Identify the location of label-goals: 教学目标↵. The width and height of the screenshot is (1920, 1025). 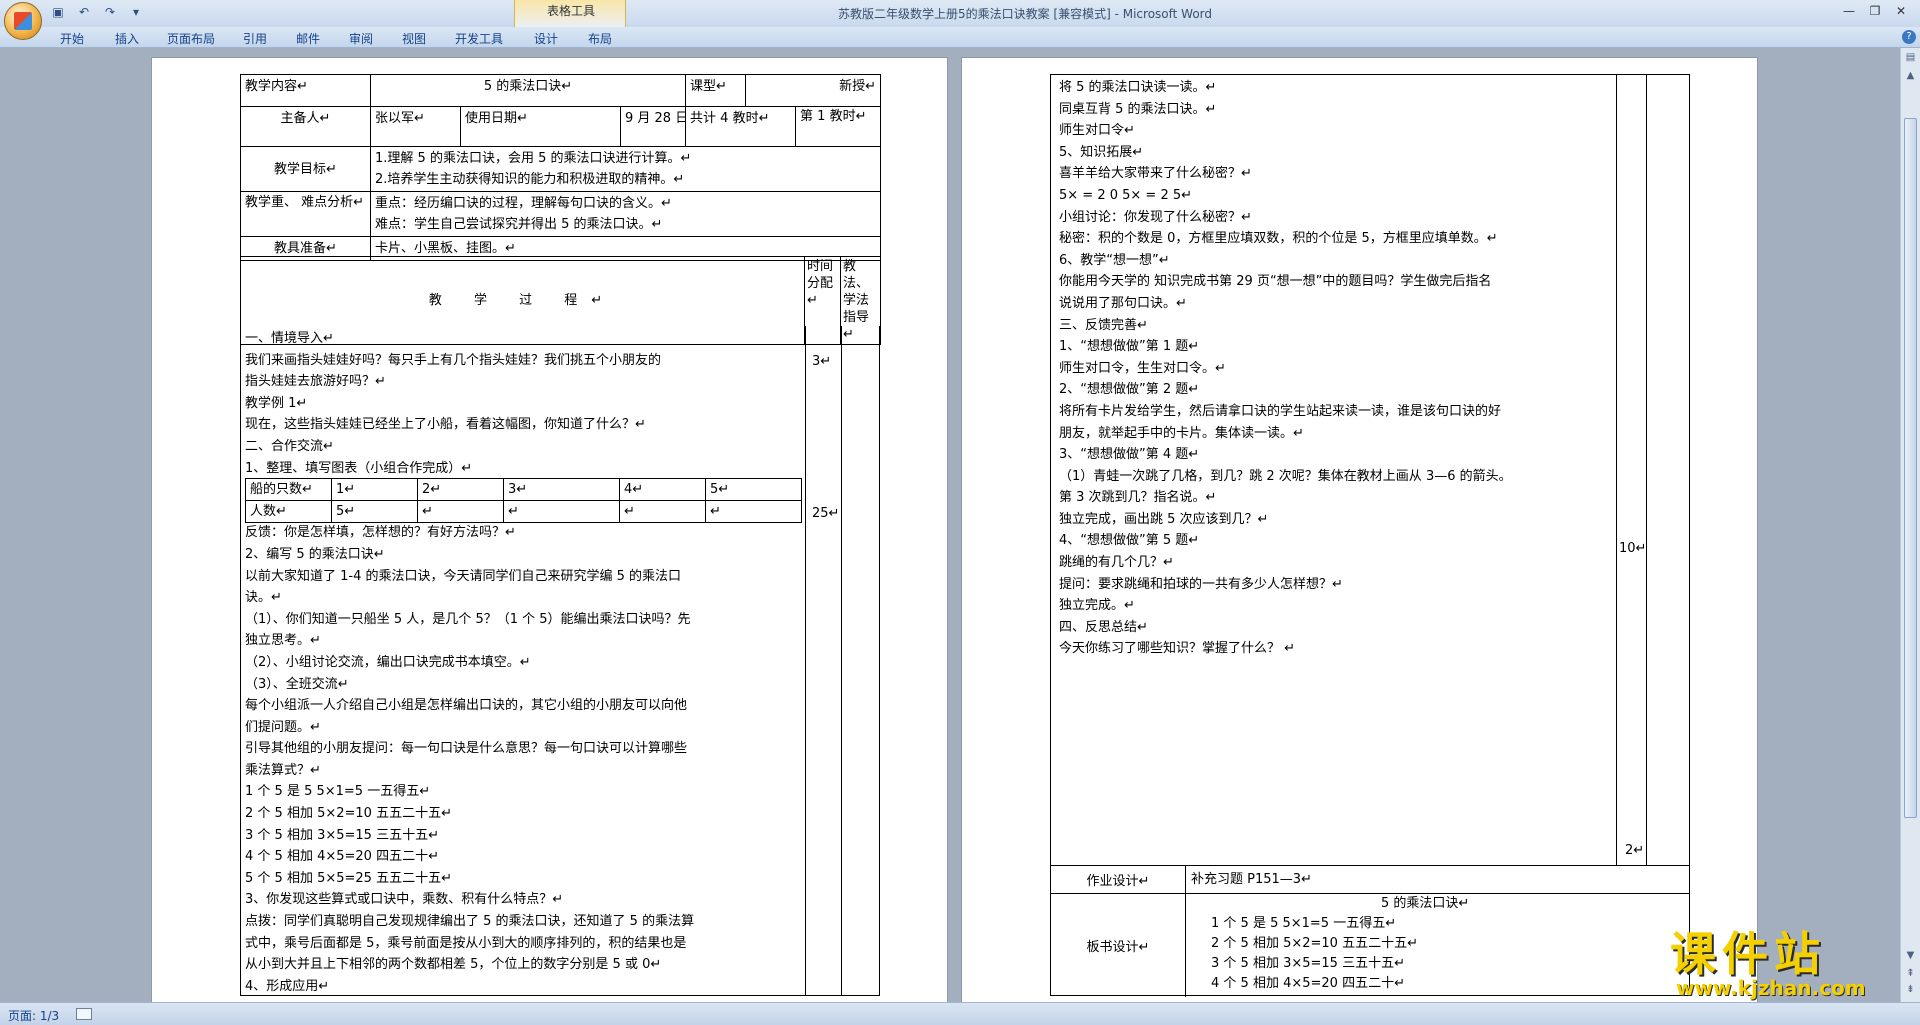
(305, 169).